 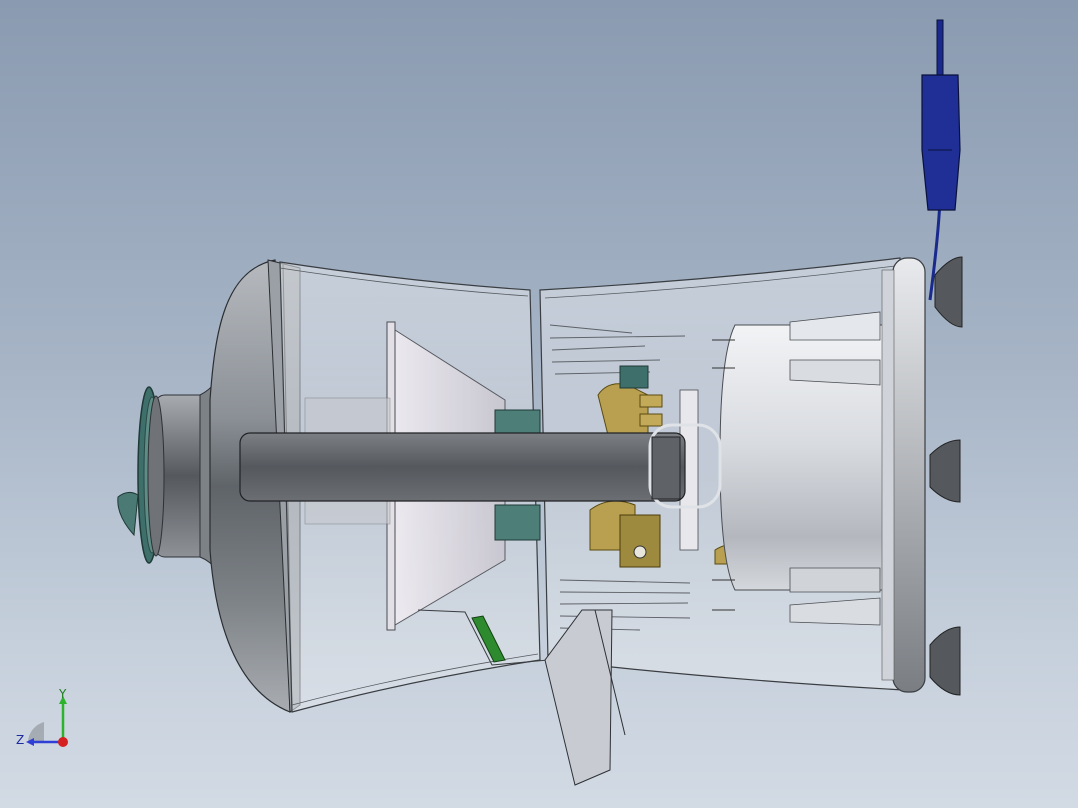 What do you see at coordinates (941, 160) in the screenshot?
I see `power-cable` at bounding box center [941, 160].